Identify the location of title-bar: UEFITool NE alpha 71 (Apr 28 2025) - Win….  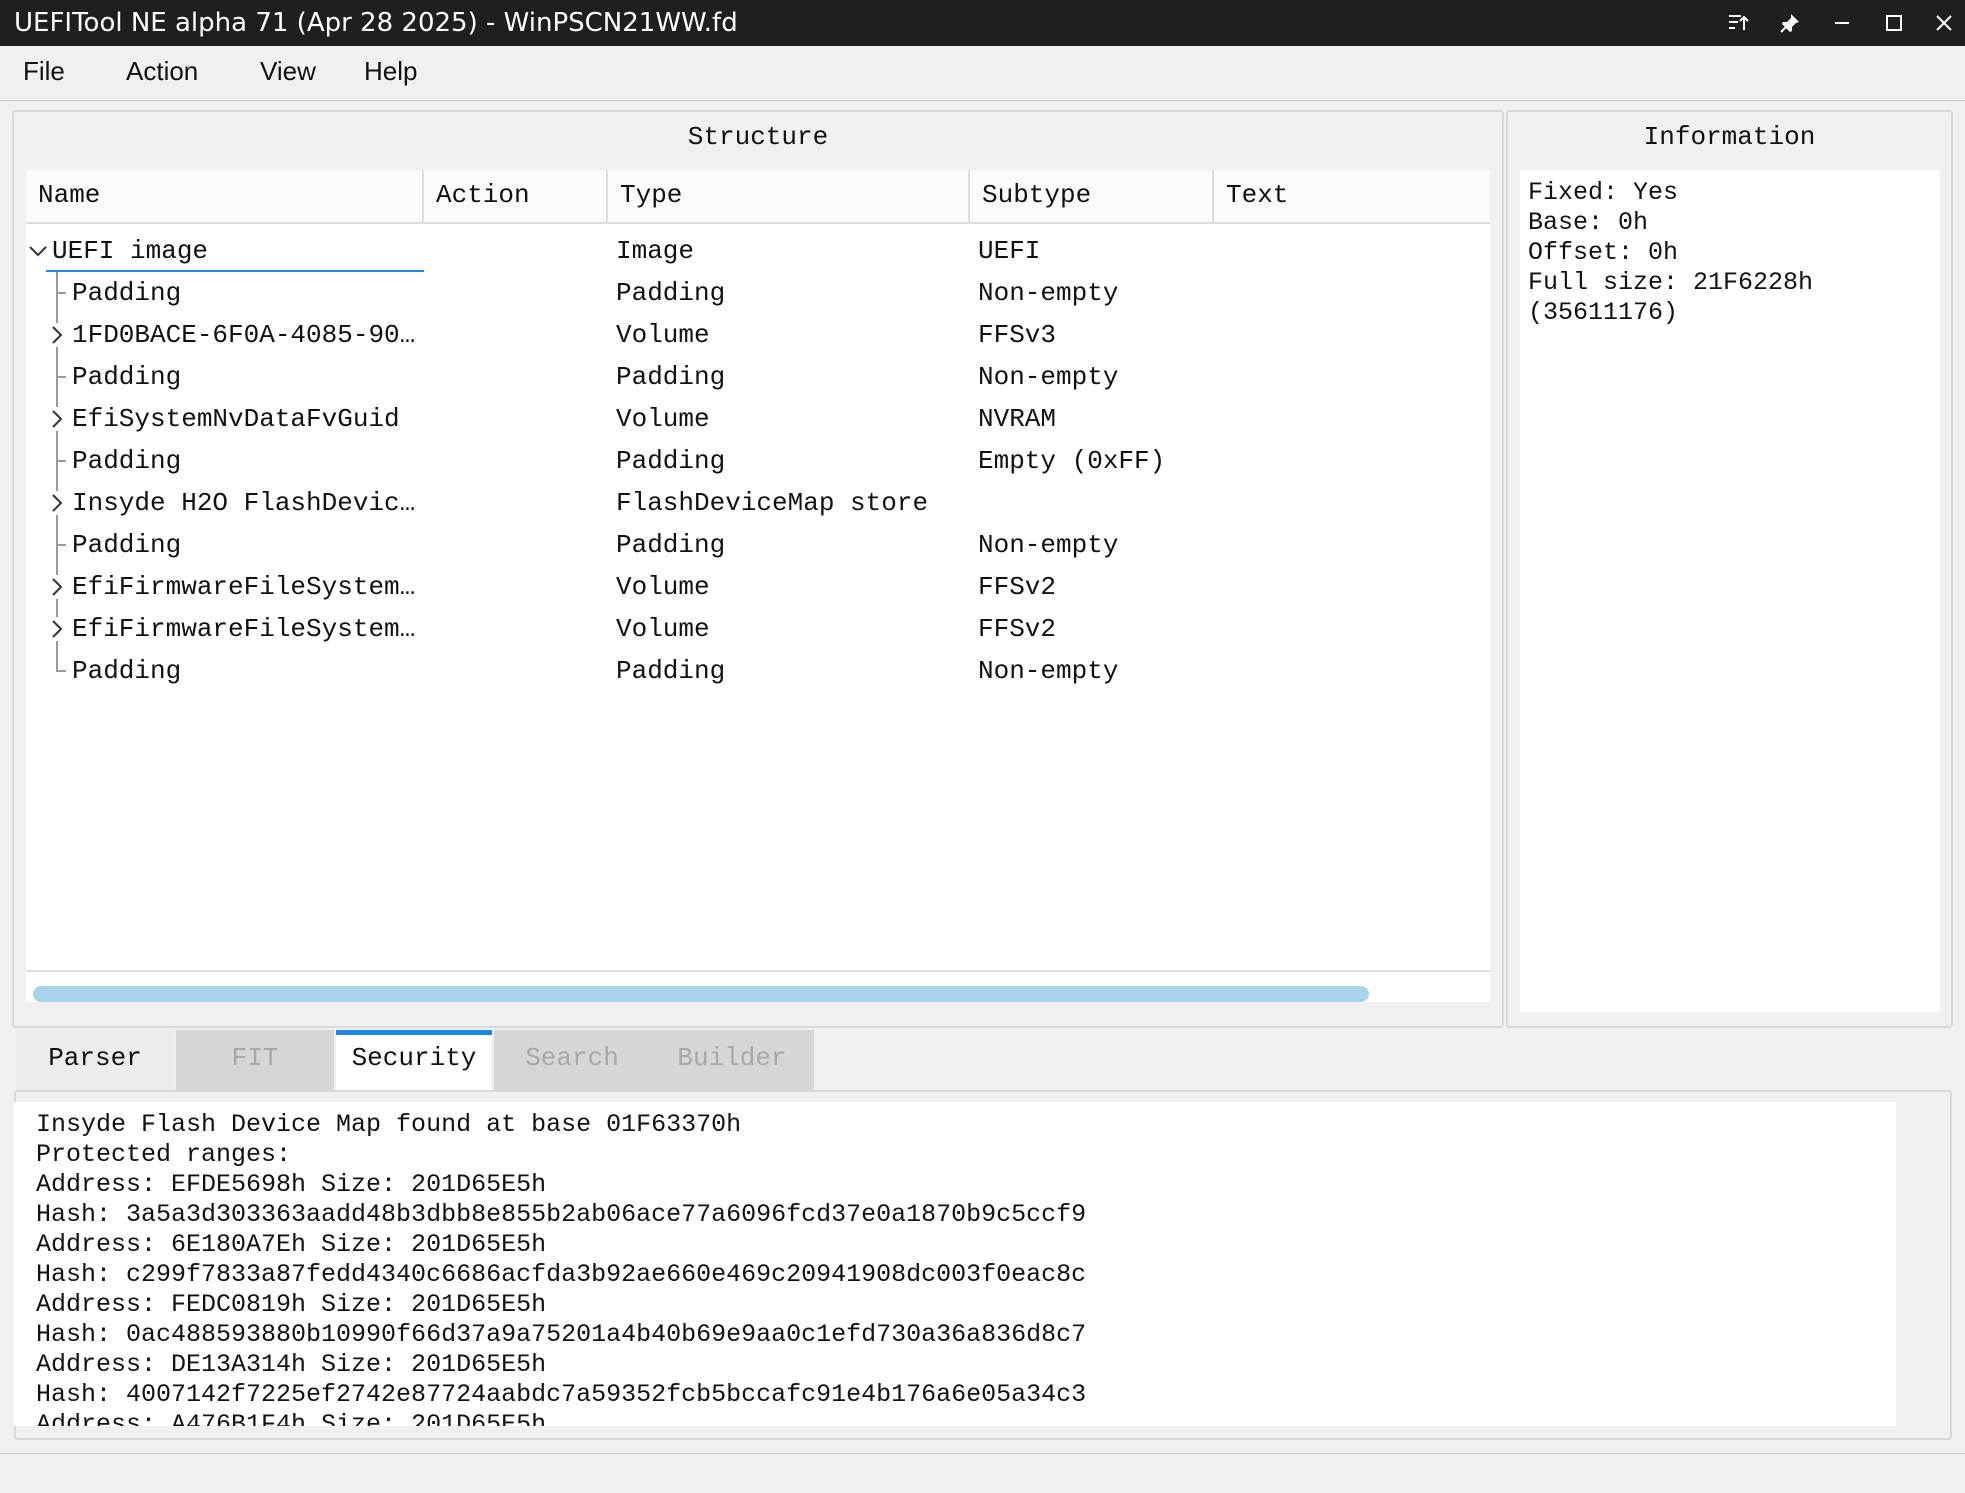
(982, 23).